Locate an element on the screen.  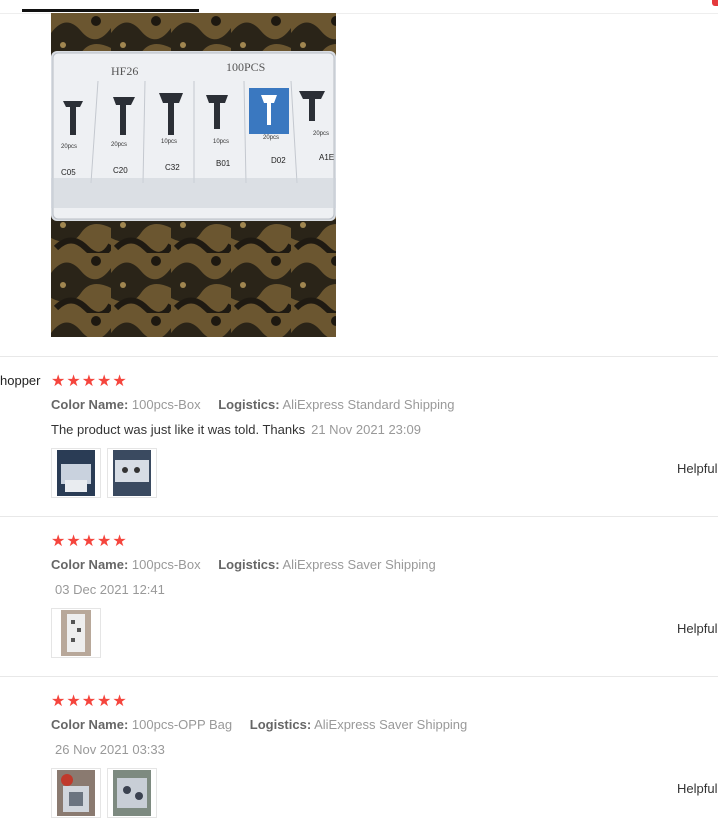
review-date: 26 Nov 2021 03:33 is located at coordinates (110, 749).